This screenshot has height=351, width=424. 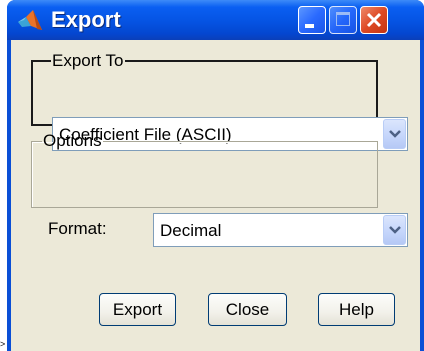 What do you see at coordinates (72, 140) in the screenshot?
I see `options-legend: Options` at bounding box center [72, 140].